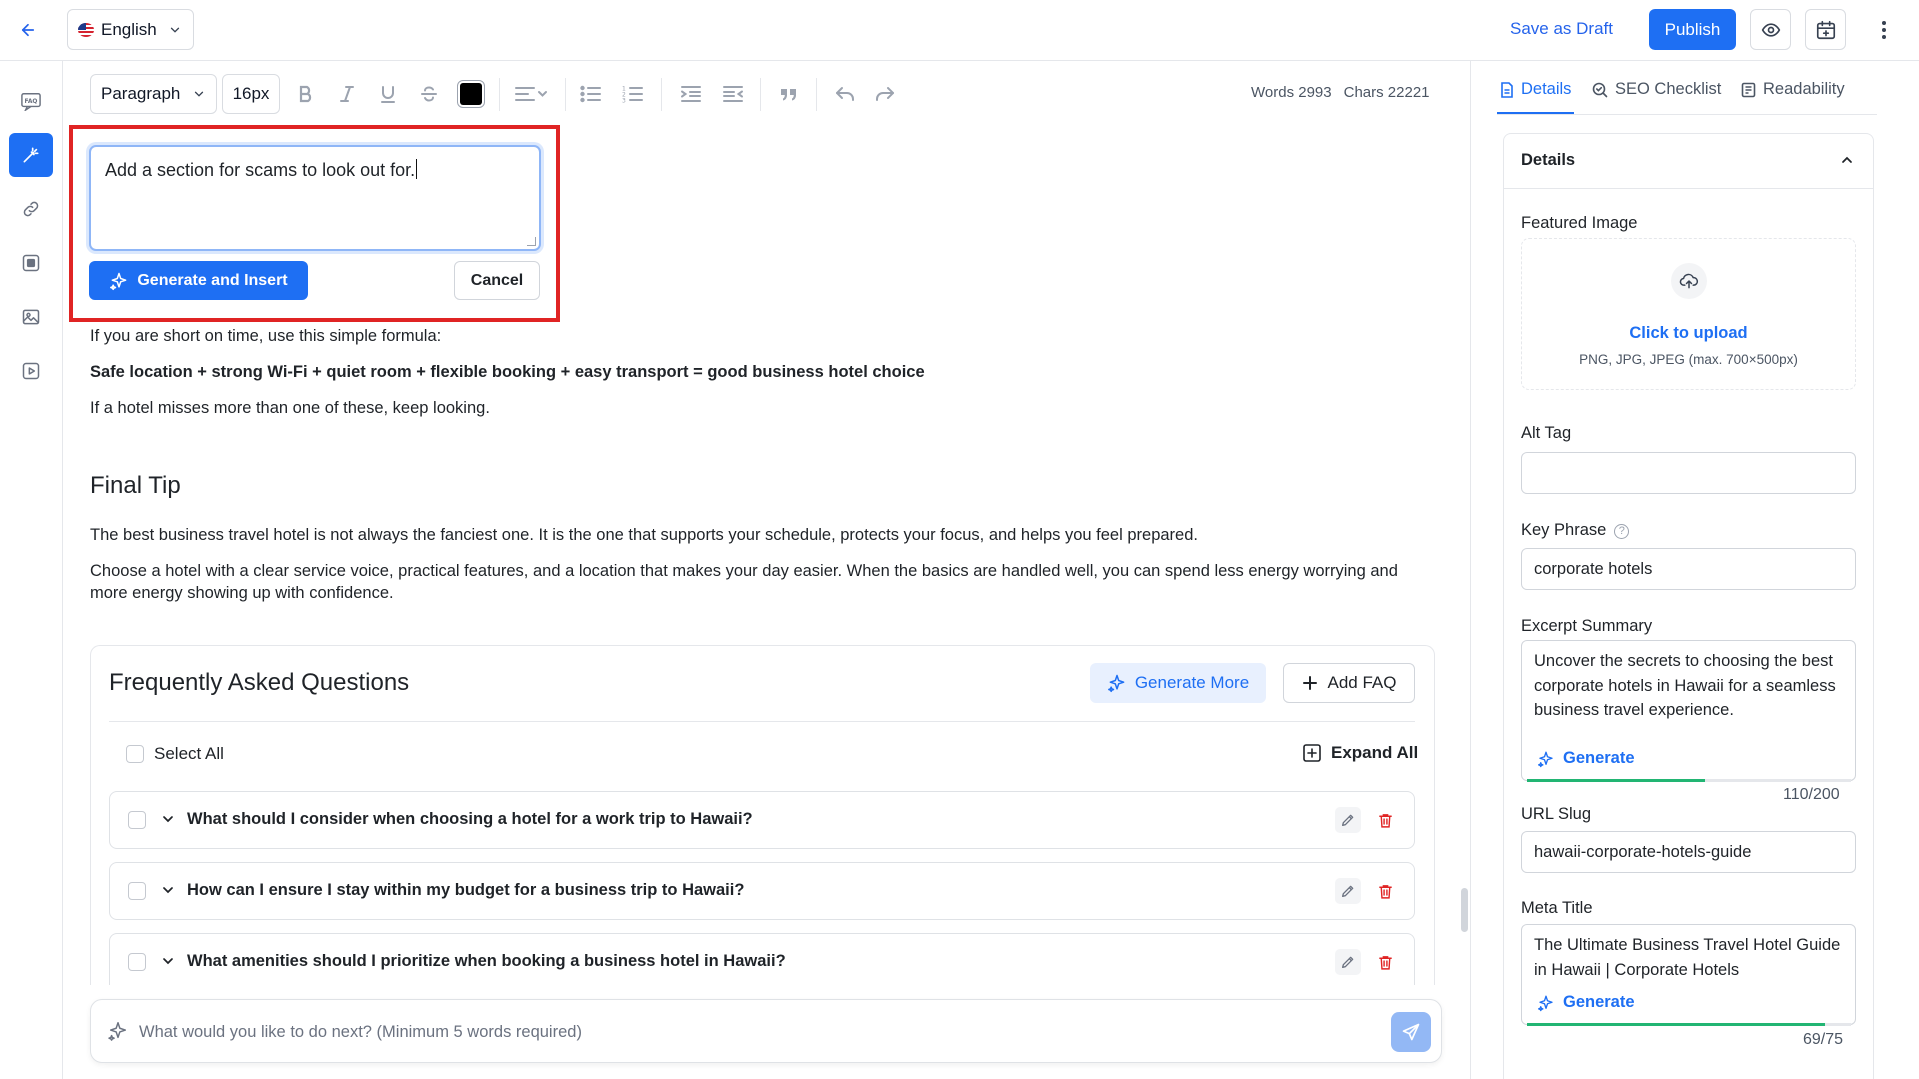 The width and height of the screenshot is (1919, 1079). I want to click on generate-more-label: Generate More, so click(1192, 682).